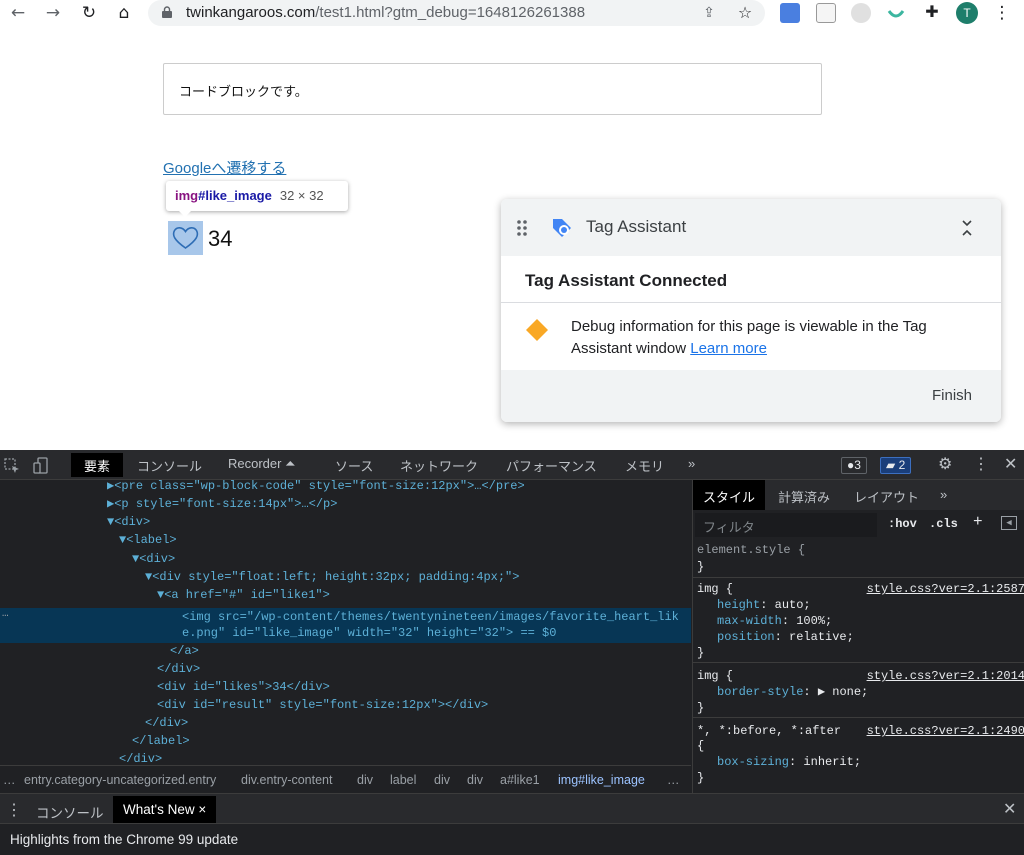  Describe the element at coordinates (70, 812) in the screenshot. I see `drawer-tab-console: コンソール` at that location.